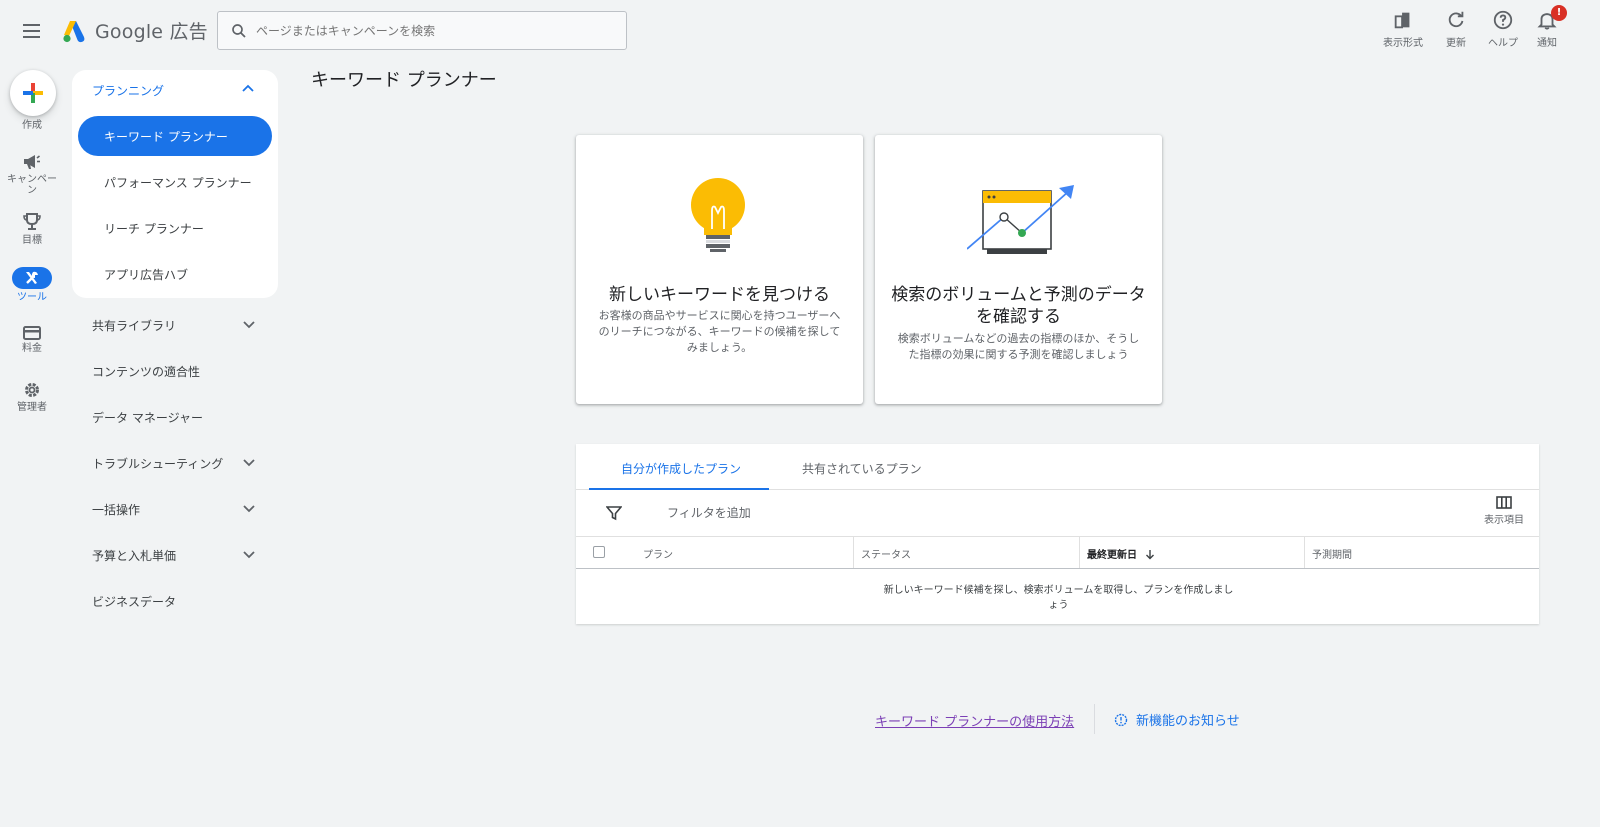 This screenshot has height=827, width=1600. I want to click on column-header-last-updated: 最終更新日, so click(1121, 553).